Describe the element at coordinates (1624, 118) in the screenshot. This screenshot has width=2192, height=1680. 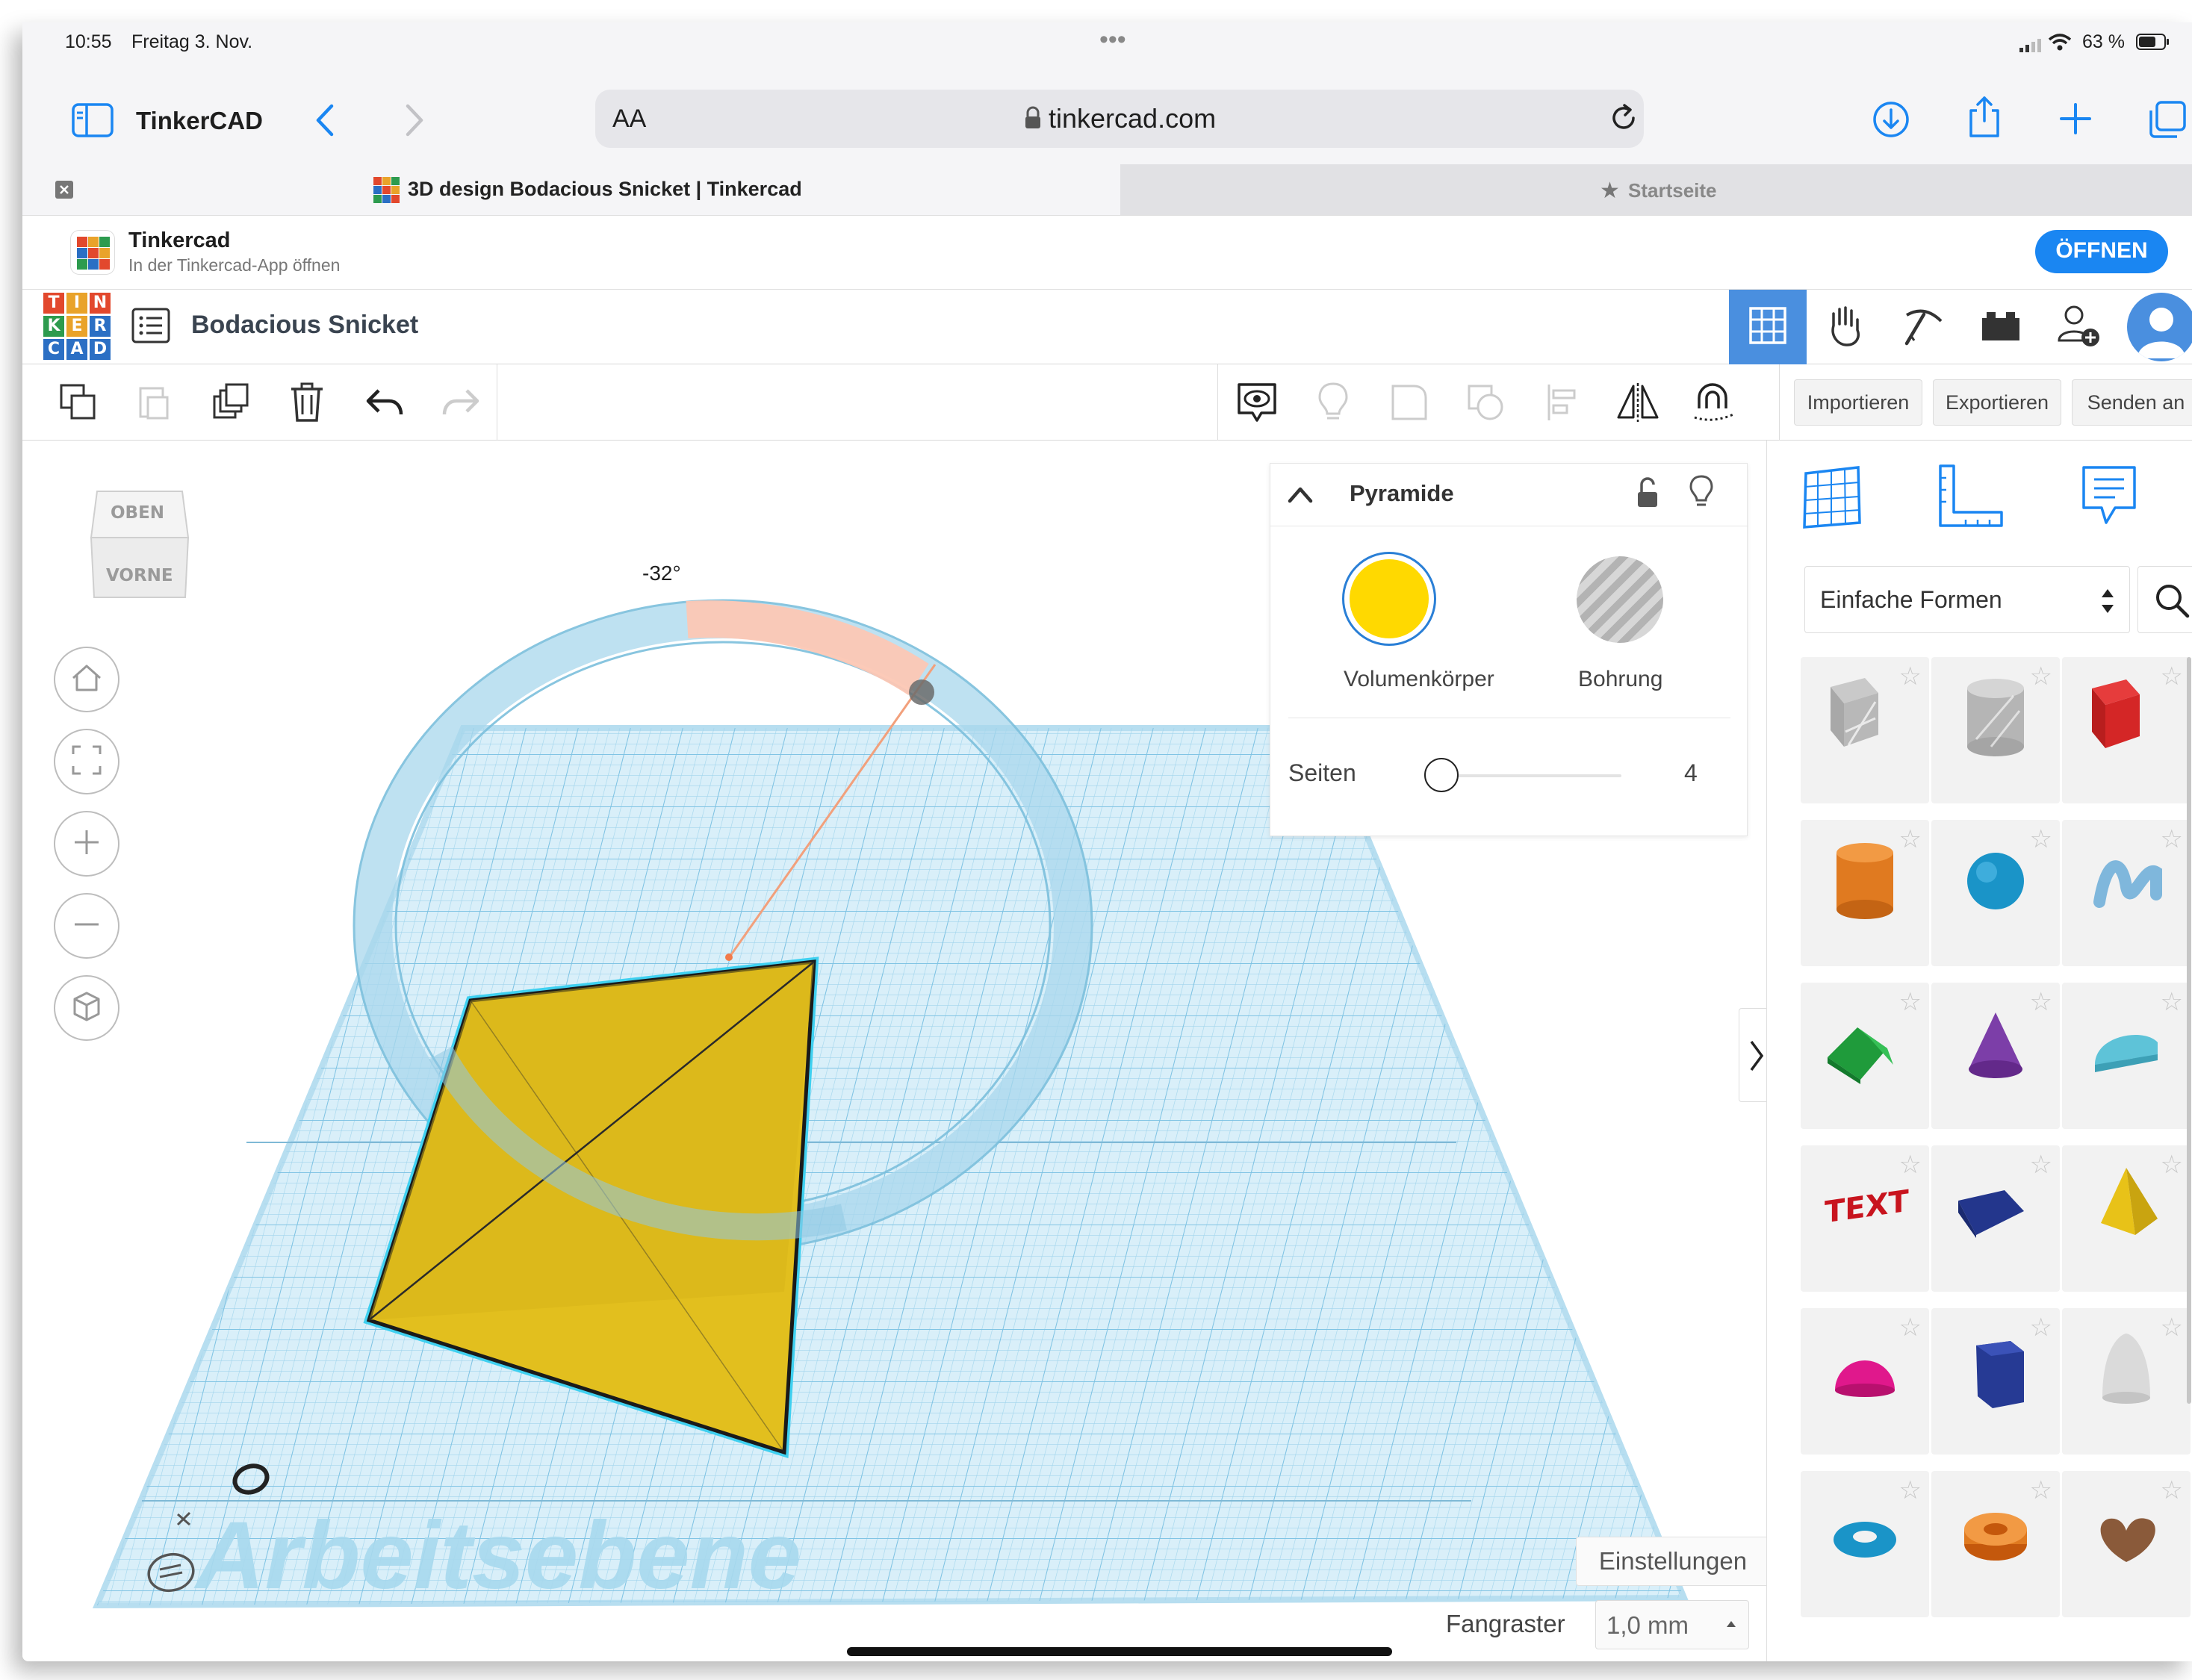
I see `reload-icon` at that location.